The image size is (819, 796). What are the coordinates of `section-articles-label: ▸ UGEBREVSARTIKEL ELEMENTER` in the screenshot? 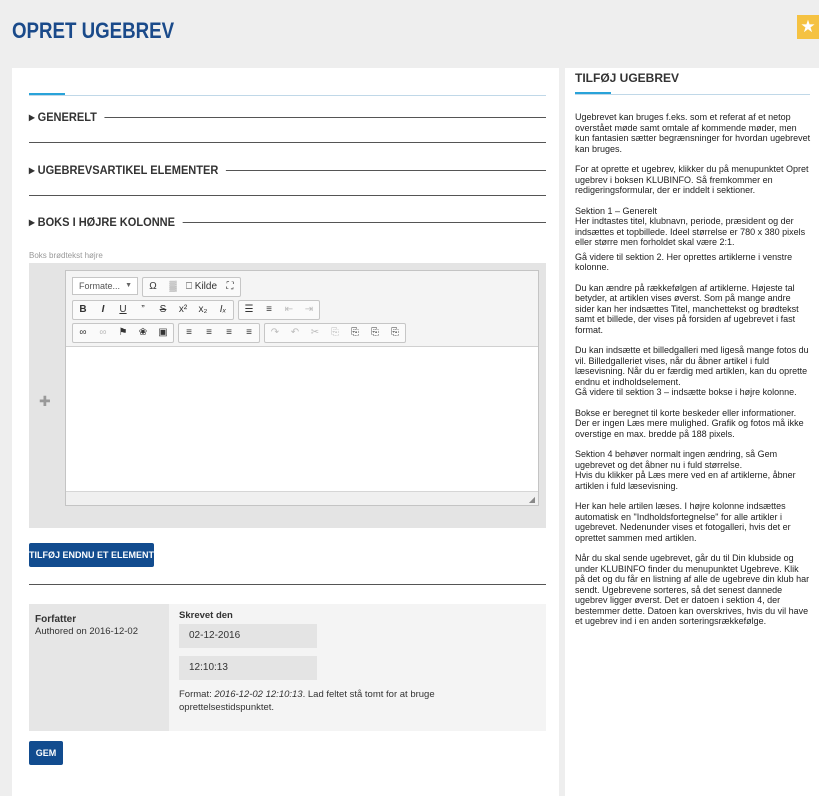 It's located at (127, 170).